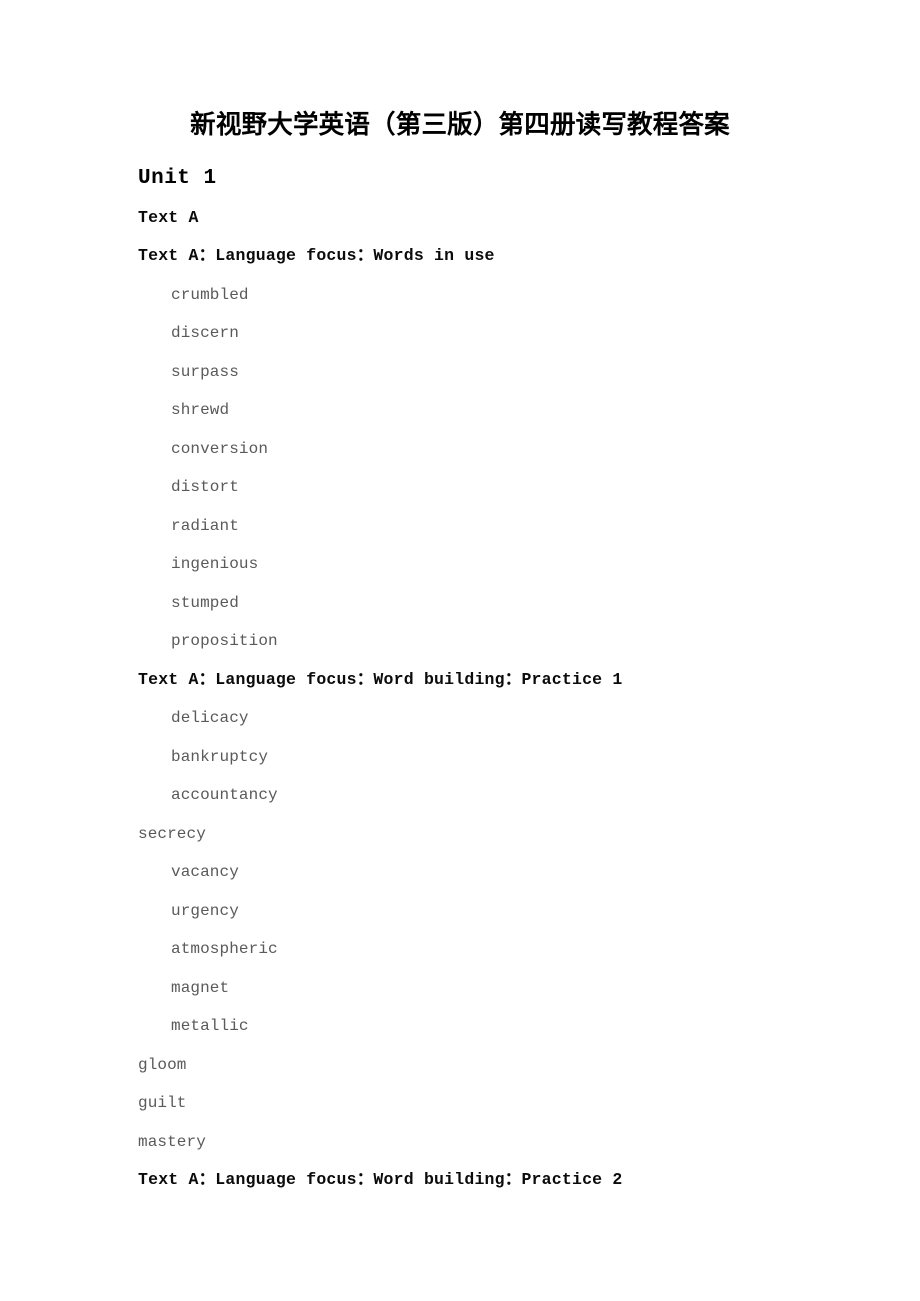 This screenshot has width=920, height=1301. I want to click on answer-word-item: conversion, so click(220, 448).